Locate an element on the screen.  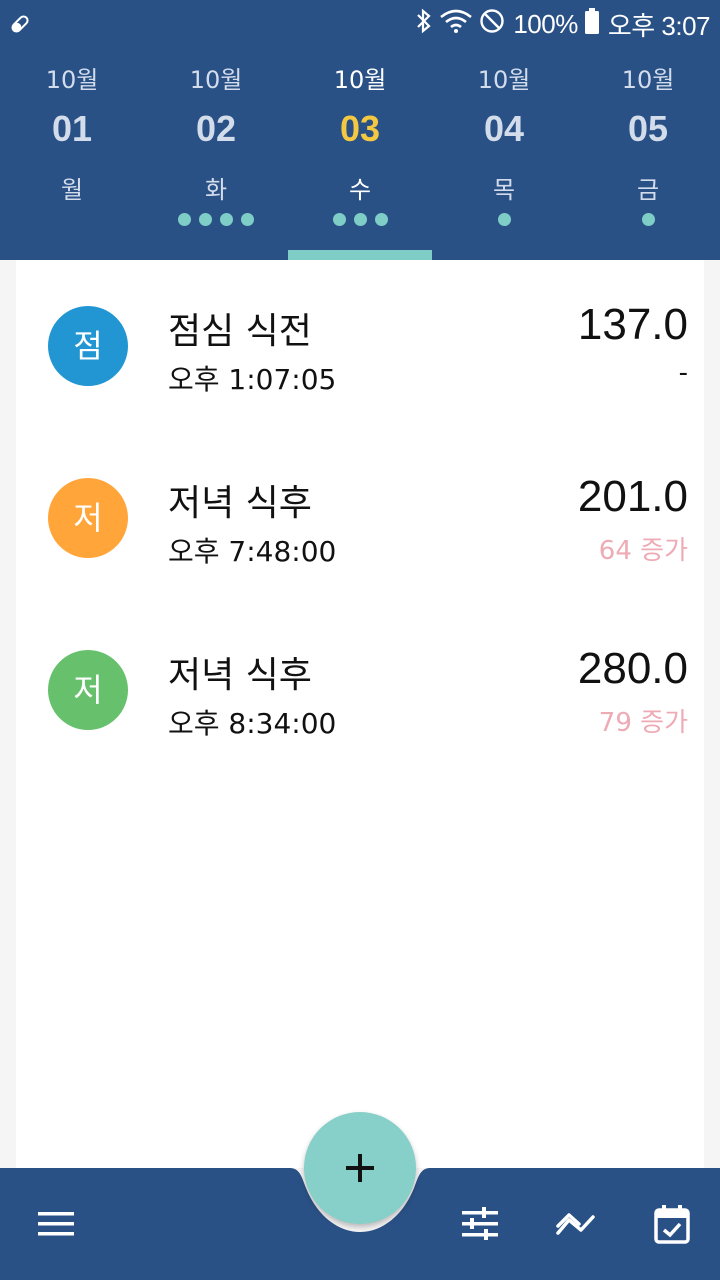
day-date: 04 is located at coordinates (504, 128).